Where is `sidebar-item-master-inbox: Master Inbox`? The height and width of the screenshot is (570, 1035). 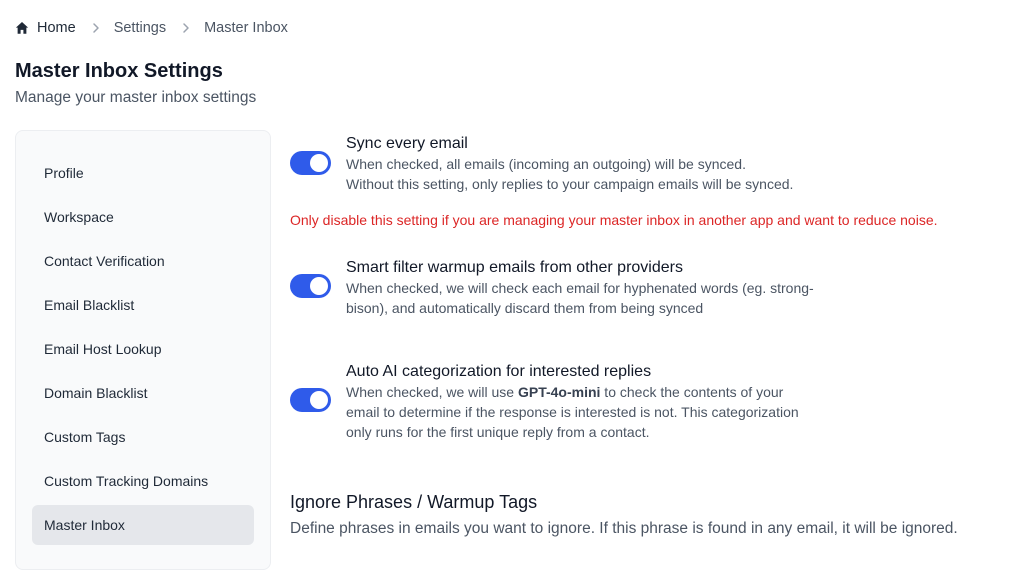
sidebar-item-master-inbox: Master Inbox is located at coordinates (143, 525).